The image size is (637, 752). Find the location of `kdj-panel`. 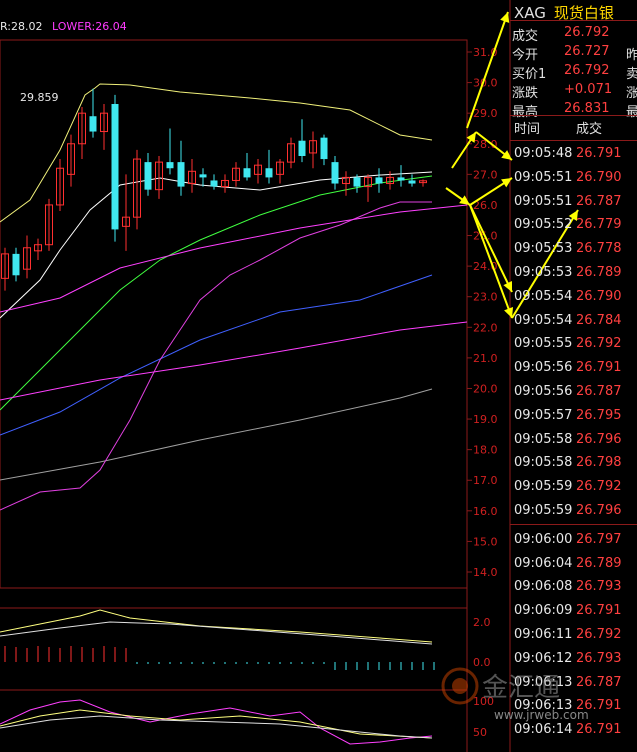

kdj-panel is located at coordinates (216, 722).